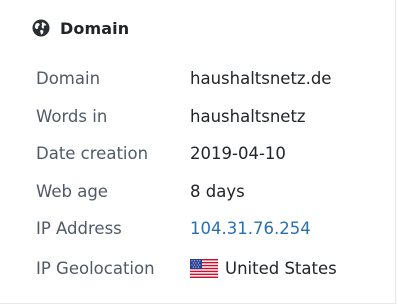 This screenshot has width=398, height=304. Describe the element at coordinates (79, 228) in the screenshot. I see `row-label: IP Address` at that location.